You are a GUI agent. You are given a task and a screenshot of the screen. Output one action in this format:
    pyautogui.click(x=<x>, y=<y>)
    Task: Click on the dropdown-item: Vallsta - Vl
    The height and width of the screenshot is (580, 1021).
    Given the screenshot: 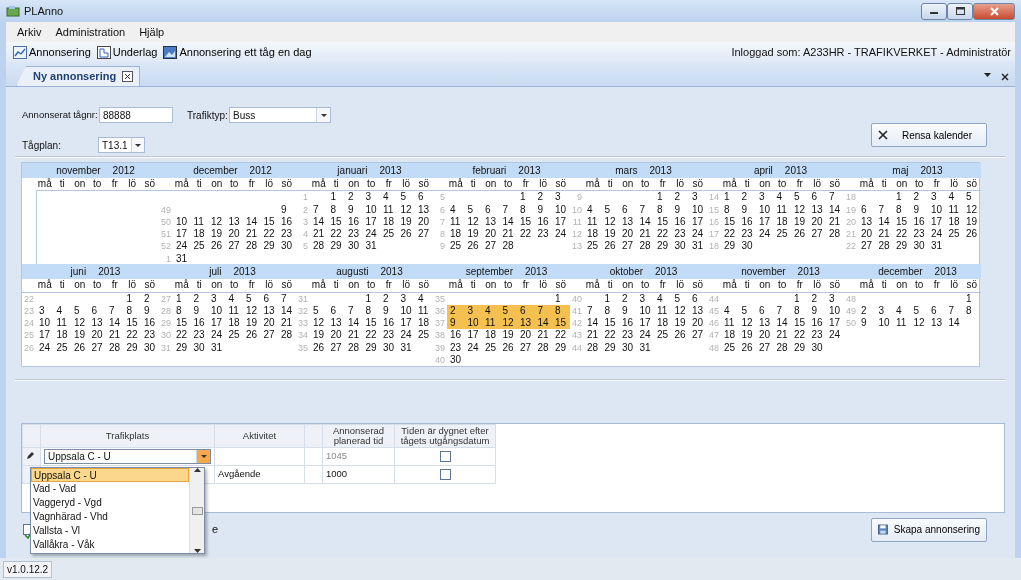 What is the action you would take?
    pyautogui.click(x=110, y=531)
    